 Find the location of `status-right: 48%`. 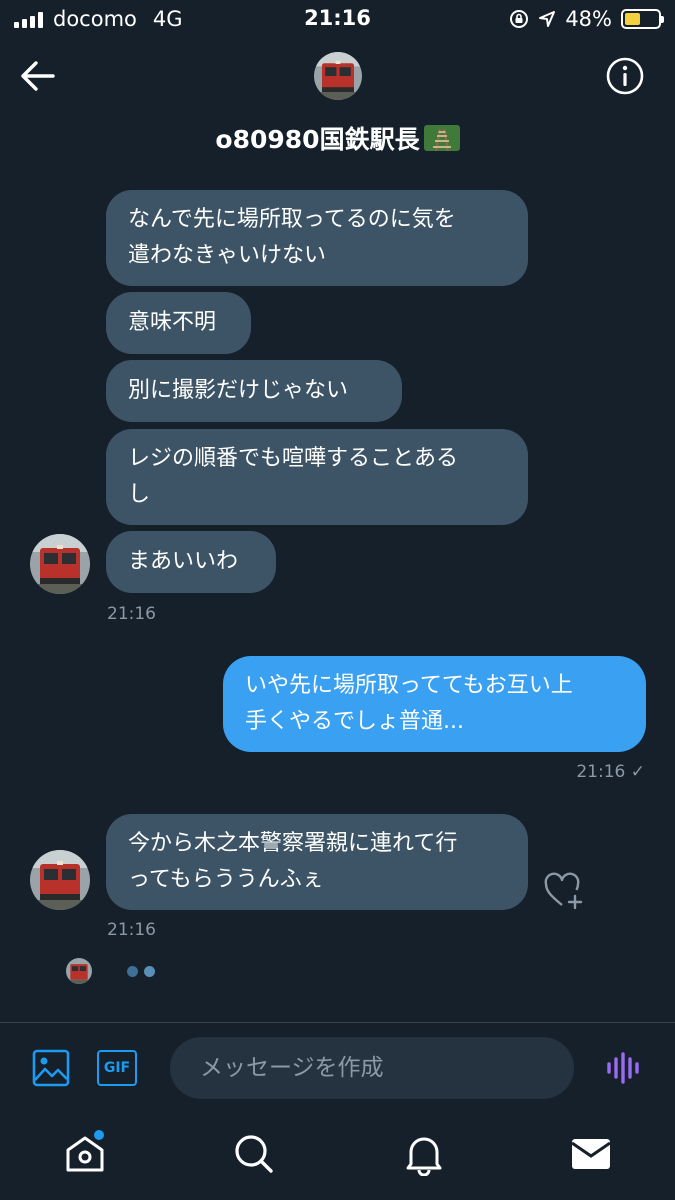

status-right: 48% is located at coordinates (586, 19).